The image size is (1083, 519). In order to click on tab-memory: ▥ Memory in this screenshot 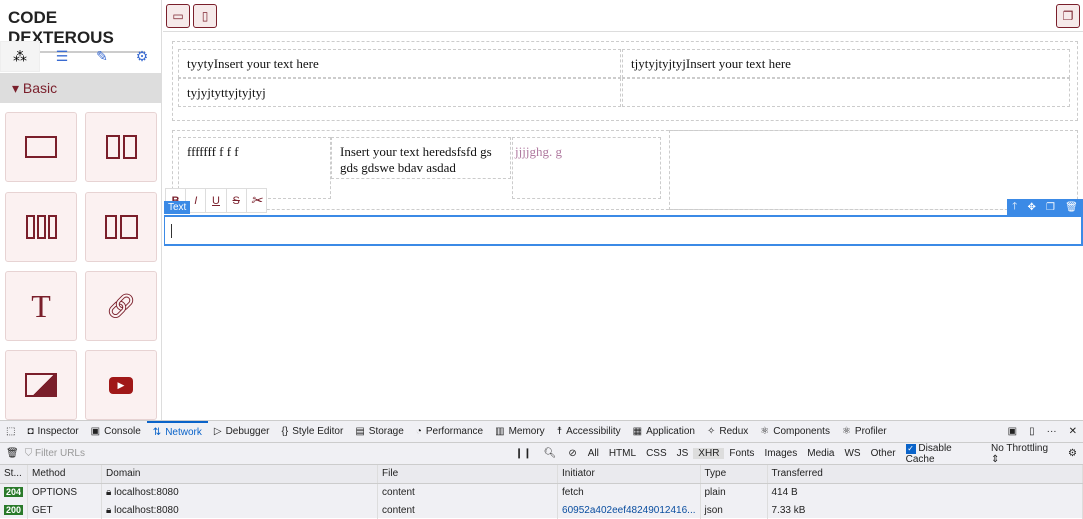, I will do `click(520, 432)`.